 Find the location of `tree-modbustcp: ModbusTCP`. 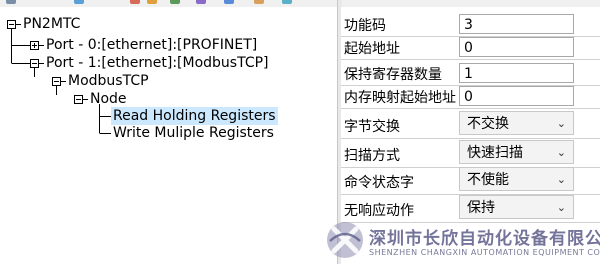

tree-modbustcp: ModbusTCP is located at coordinates (108, 81).